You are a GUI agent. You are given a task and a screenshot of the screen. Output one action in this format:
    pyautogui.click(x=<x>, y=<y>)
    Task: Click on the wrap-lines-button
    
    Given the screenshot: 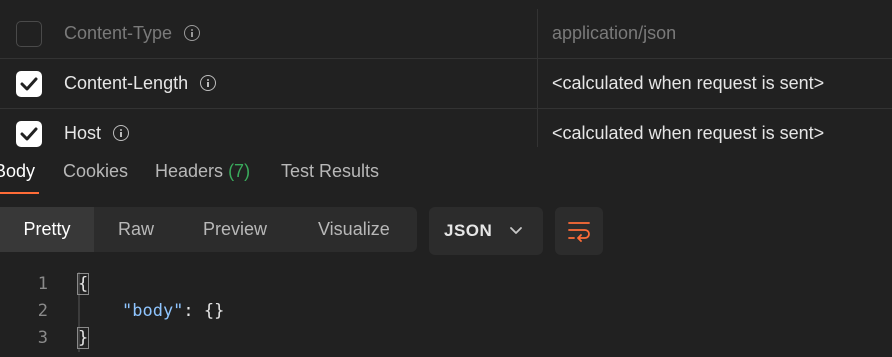 What is the action you would take?
    pyautogui.click(x=579, y=231)
    